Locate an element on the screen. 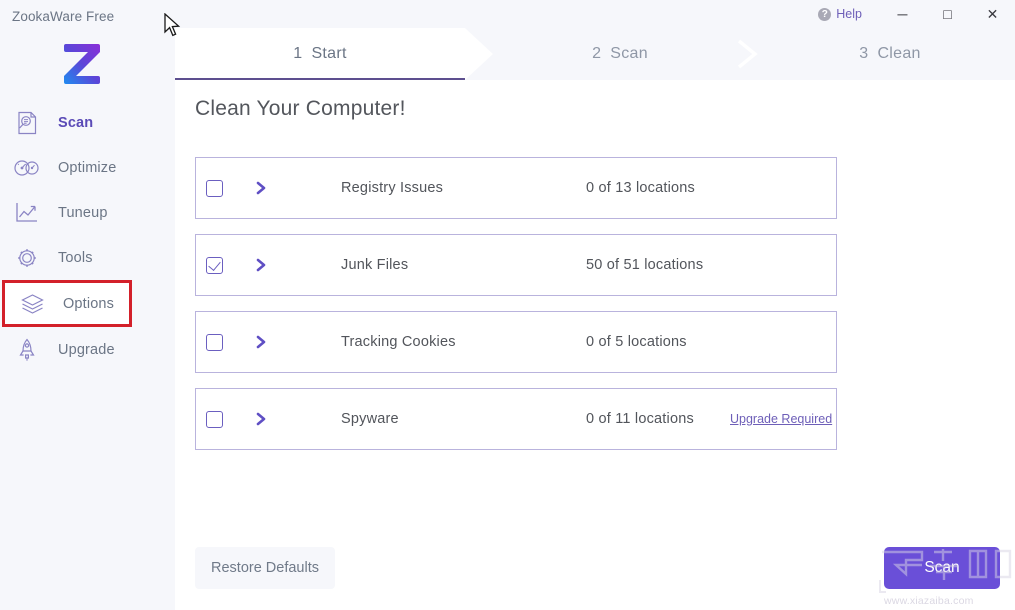  tab-step-number: 2 is located at coordinates (597, 53).